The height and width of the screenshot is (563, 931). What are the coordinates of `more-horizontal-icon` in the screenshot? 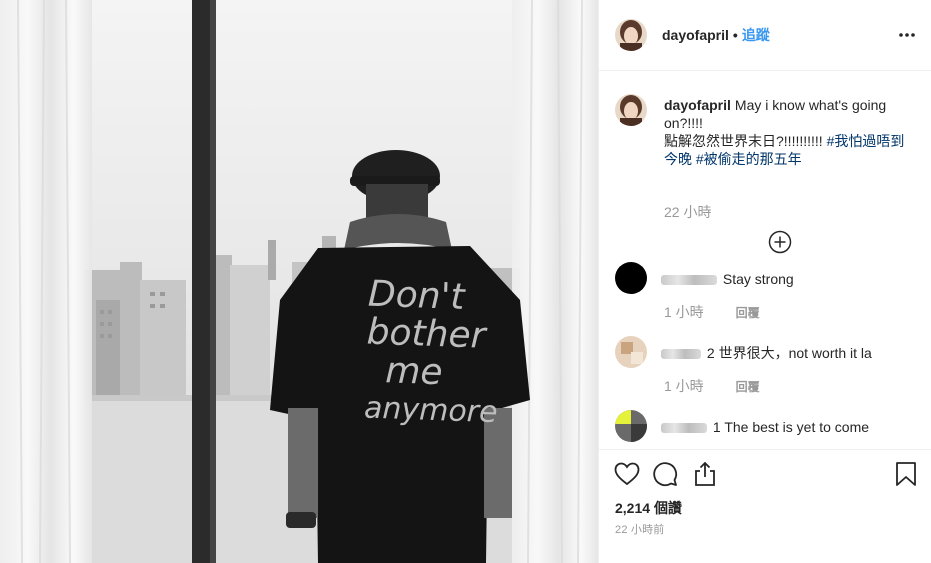 It's located at (907, 35).